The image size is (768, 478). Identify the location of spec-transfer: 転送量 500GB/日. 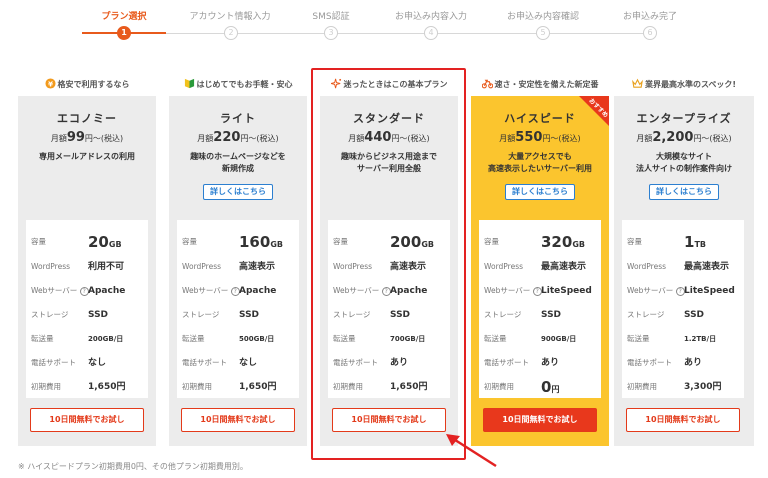
(228, 338).